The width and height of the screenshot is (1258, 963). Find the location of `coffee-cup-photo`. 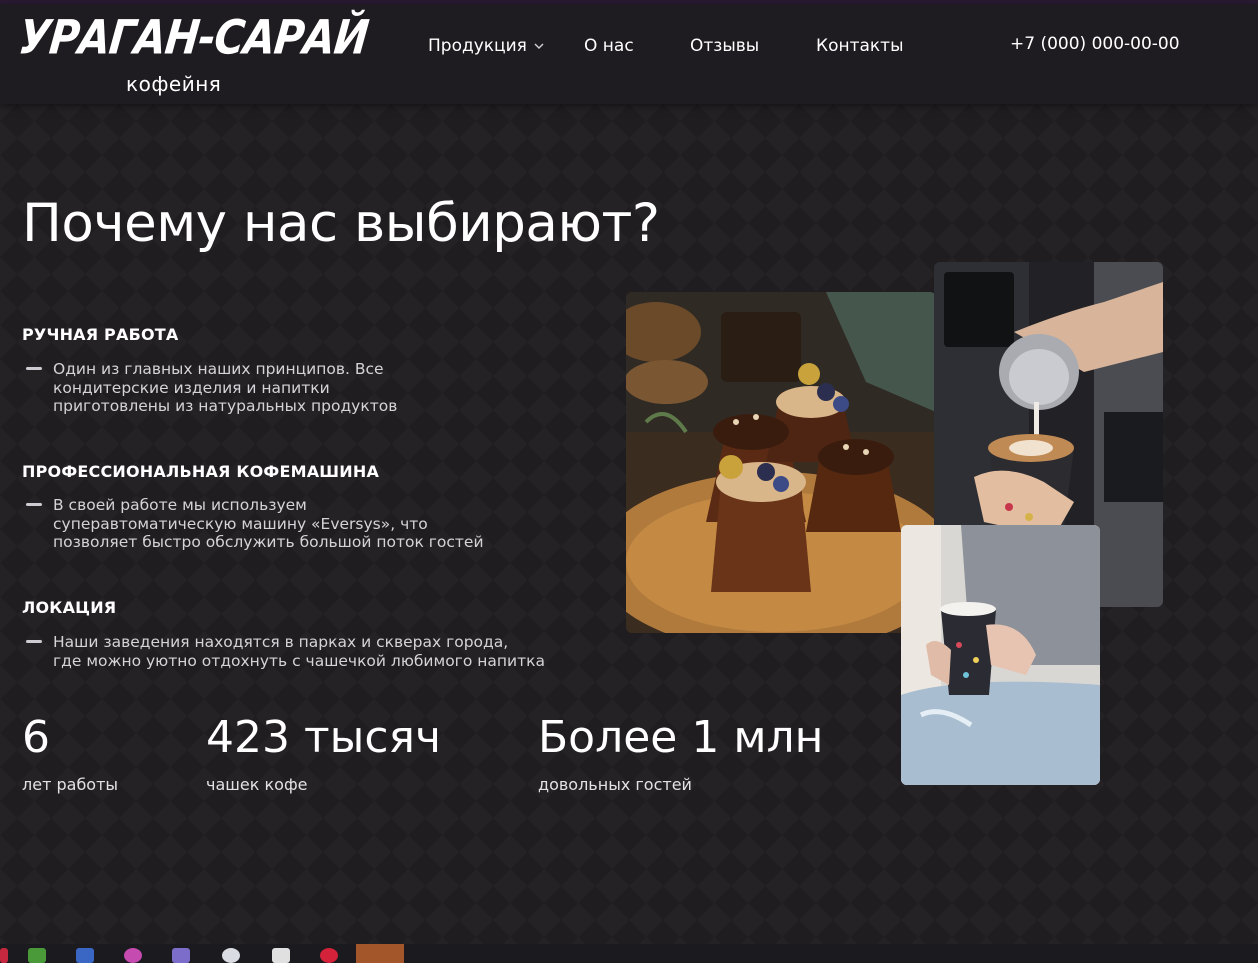

coffee-cup-photo is located at coordinates (1000, 655).